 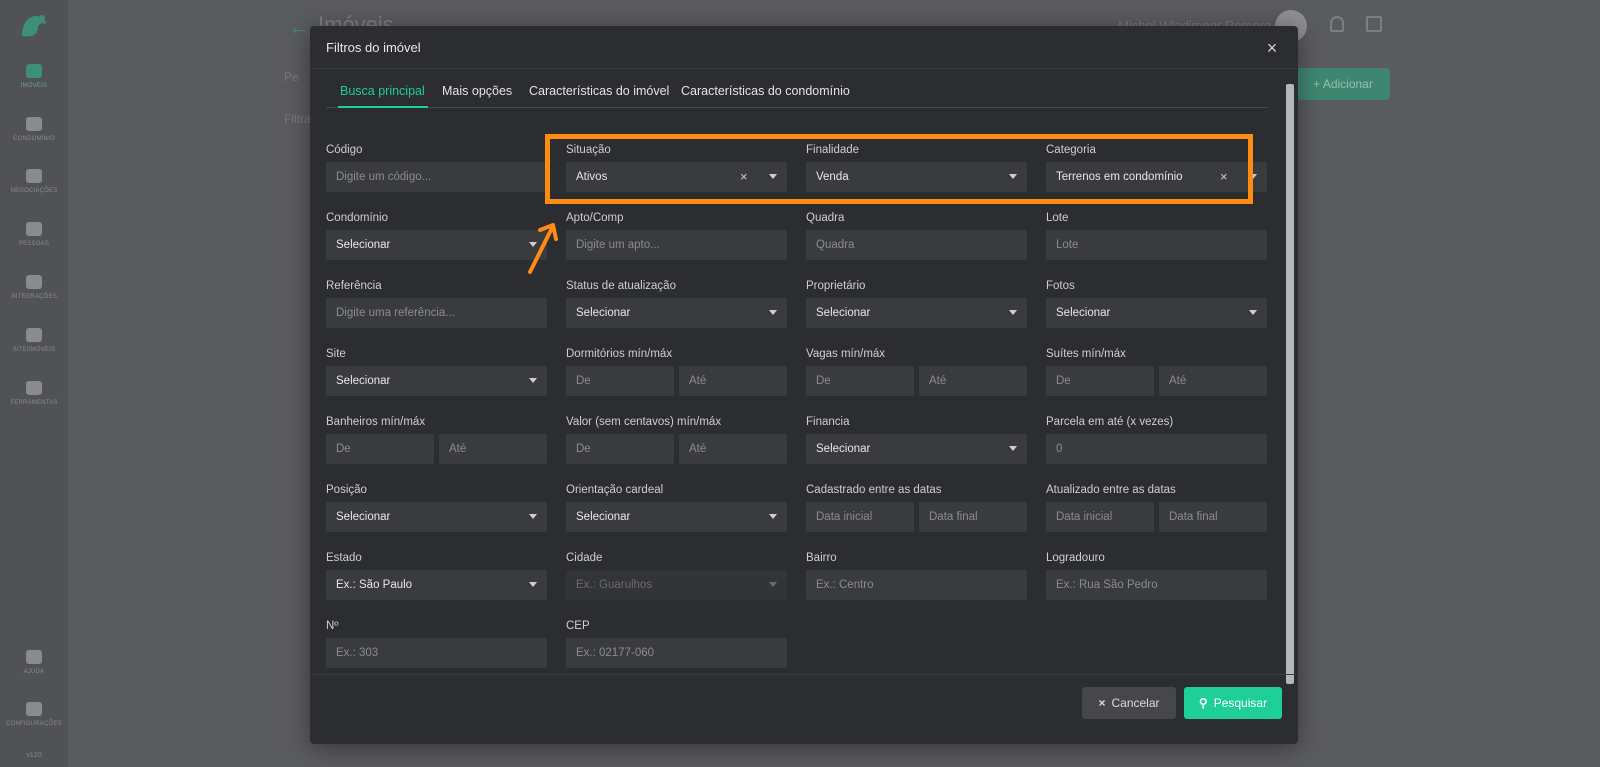 I want to click on sidebar-item-negociacoes: Negociações, so click(x=34, y=181).